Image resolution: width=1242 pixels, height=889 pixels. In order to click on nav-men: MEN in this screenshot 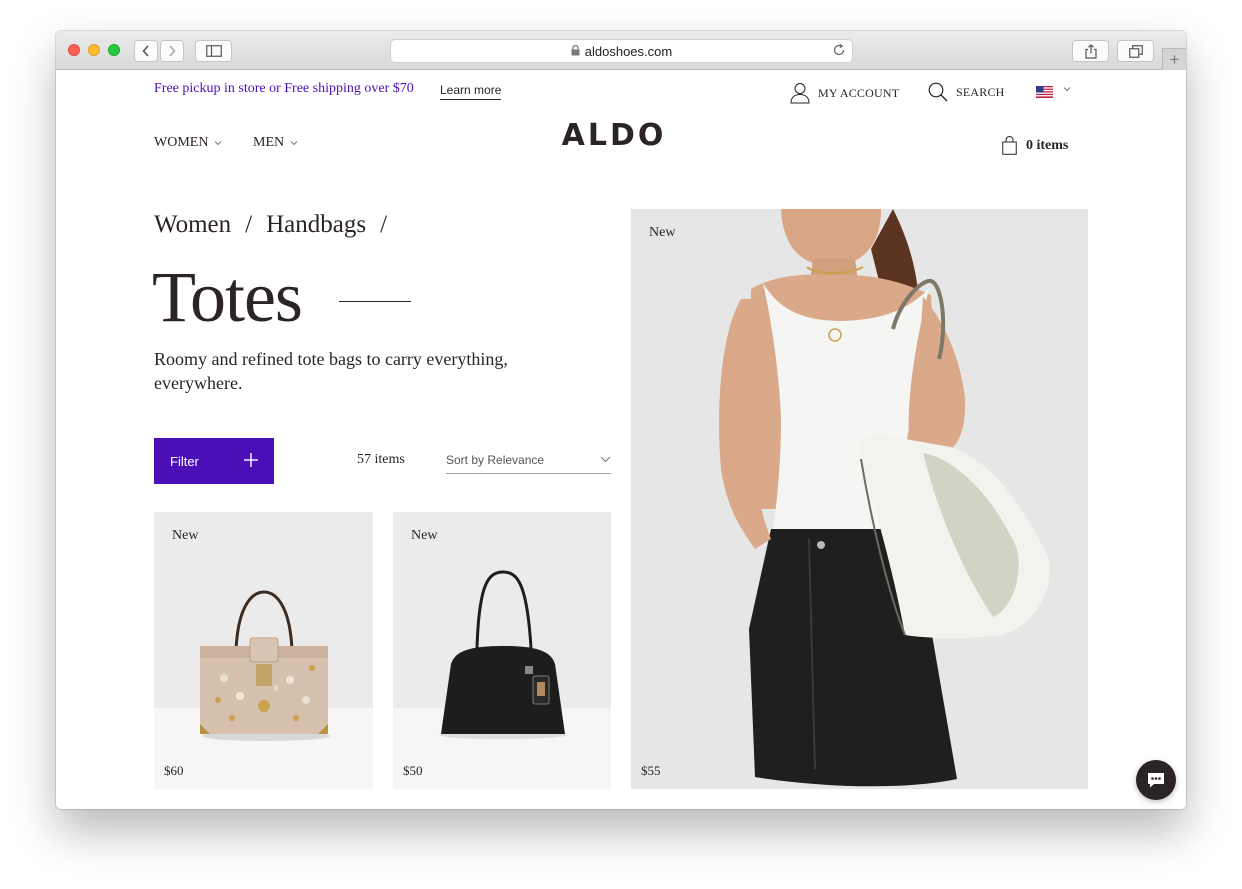, I will do `click(275, 143)`.